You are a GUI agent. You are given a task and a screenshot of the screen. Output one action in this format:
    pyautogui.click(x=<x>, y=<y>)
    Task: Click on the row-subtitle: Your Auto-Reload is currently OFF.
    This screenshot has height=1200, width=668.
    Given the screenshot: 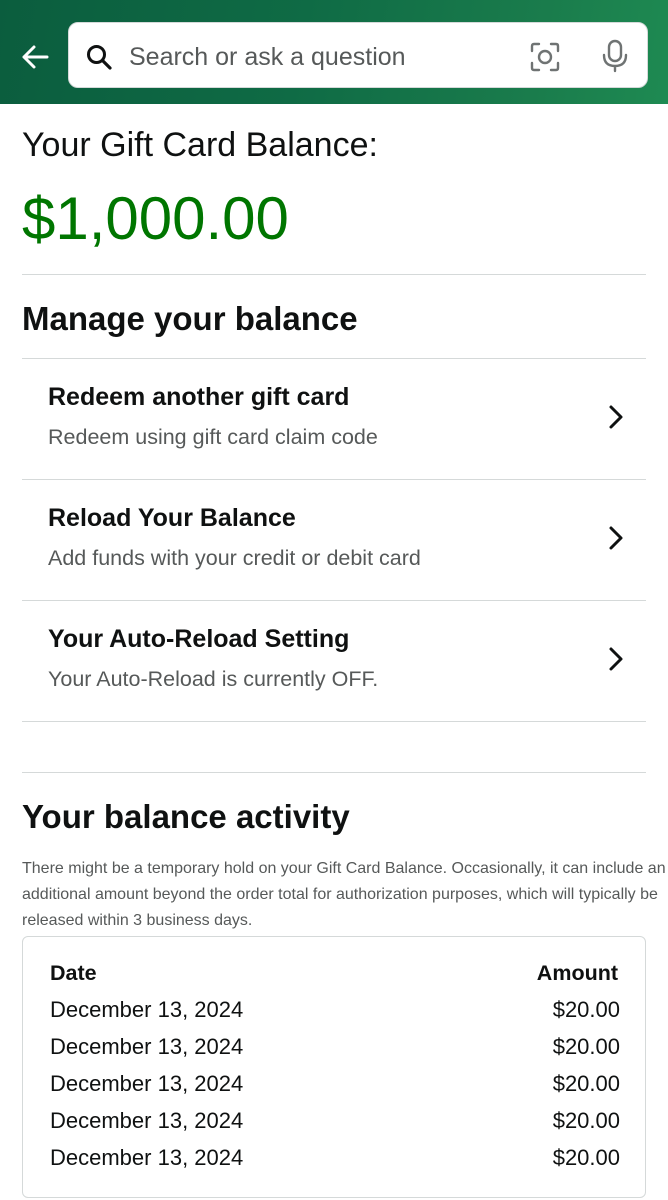 What is the action you would take?
    pyautogui.click(x=213, y=679)
    